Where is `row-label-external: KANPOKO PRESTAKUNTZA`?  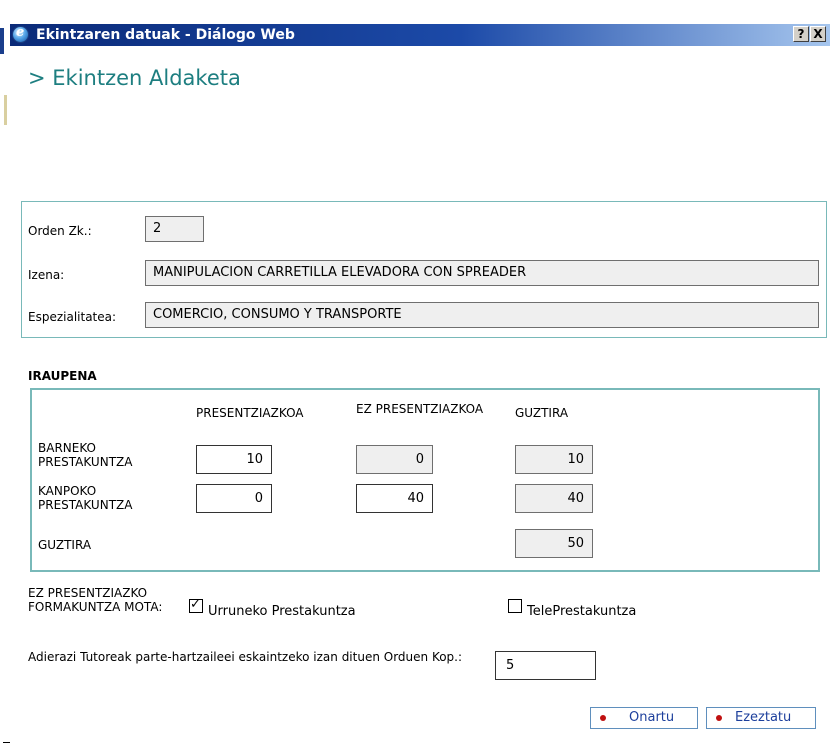
row-label-external: KANPOKO PRESTAKUNTZA is located at coordinates (85, 498).